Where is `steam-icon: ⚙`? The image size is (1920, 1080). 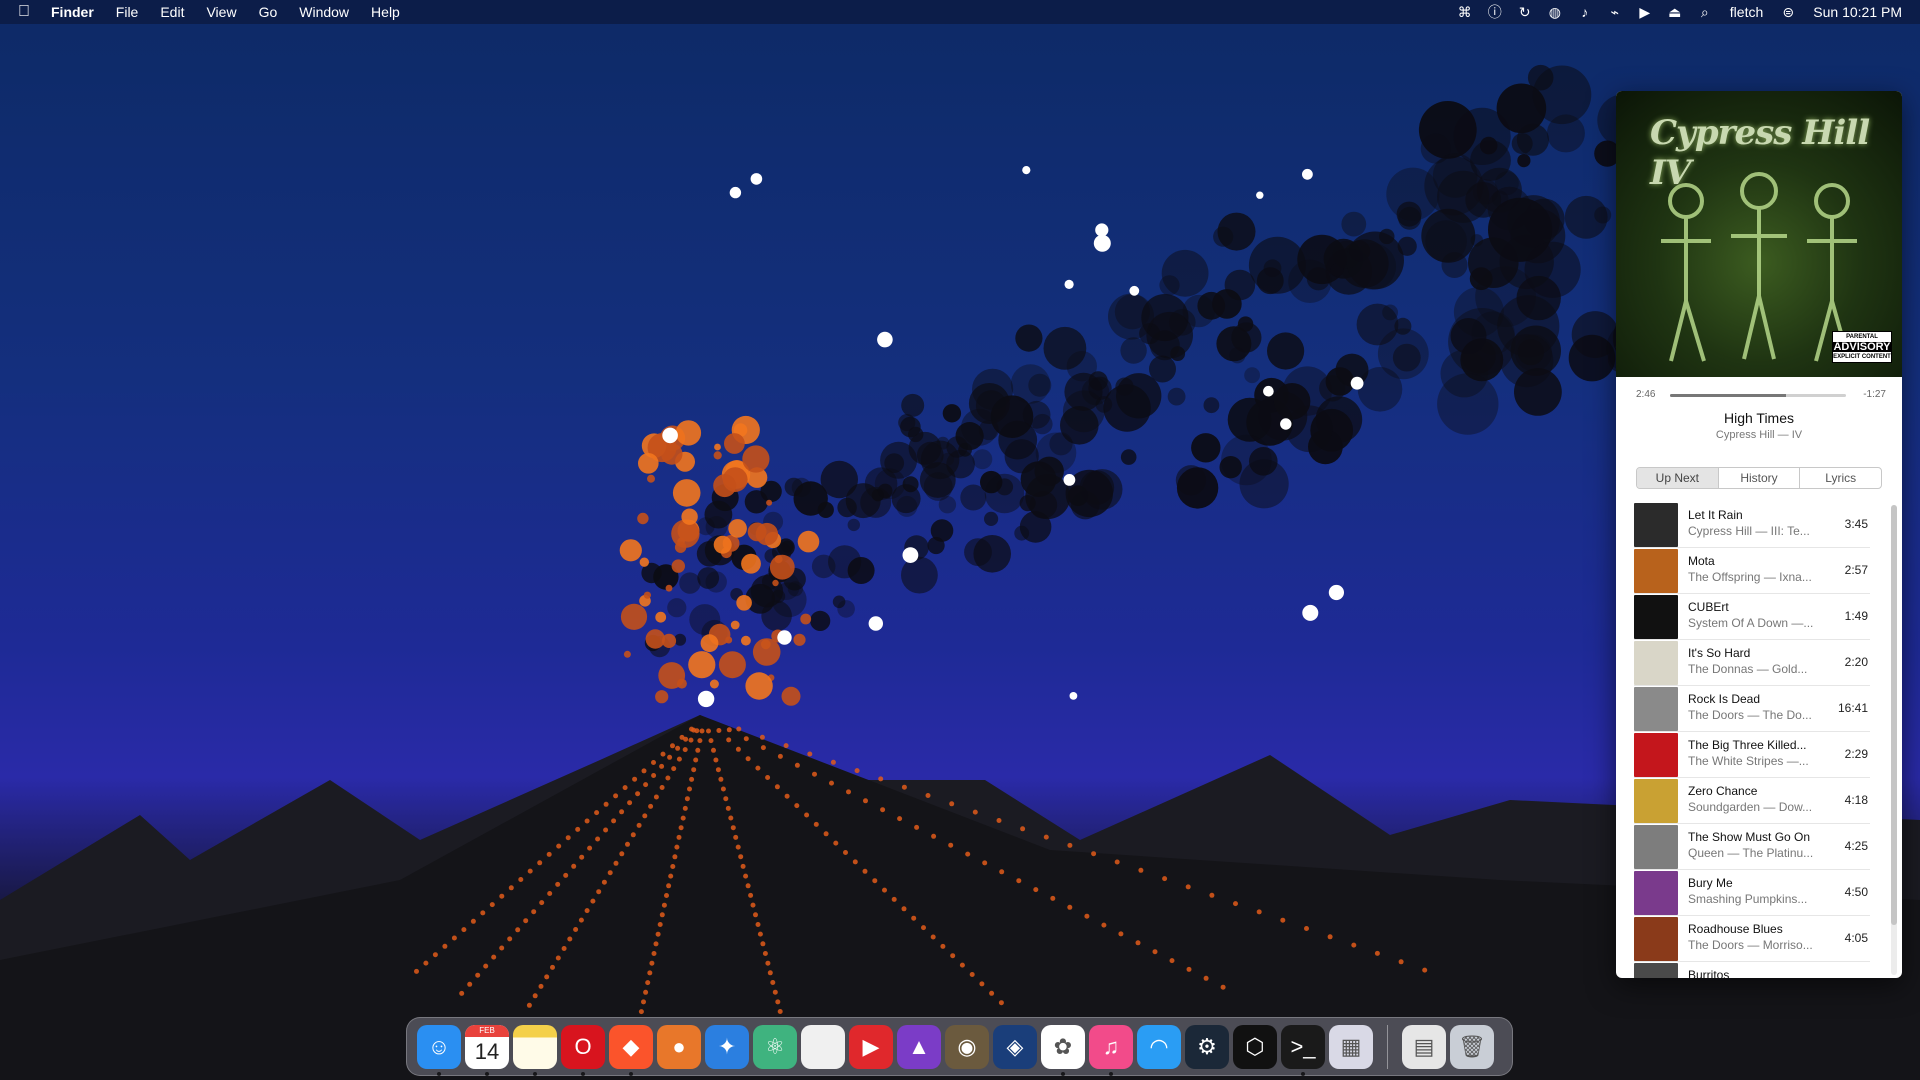 steam-icon: ⚙ is located at coordinates (1207, 1046).